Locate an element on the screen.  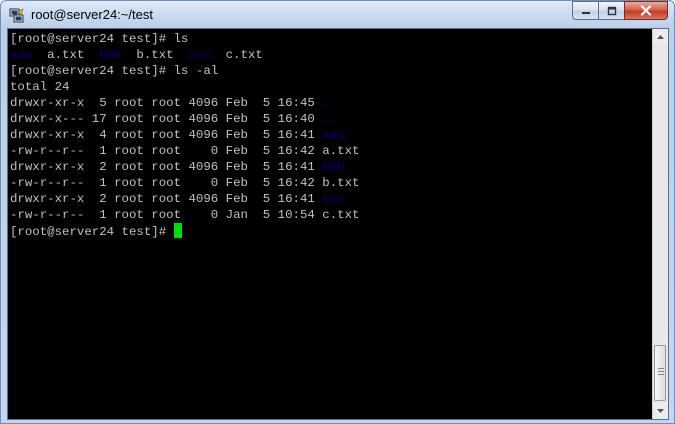
scrollbar-thumb is located at coordinates (660, 373).